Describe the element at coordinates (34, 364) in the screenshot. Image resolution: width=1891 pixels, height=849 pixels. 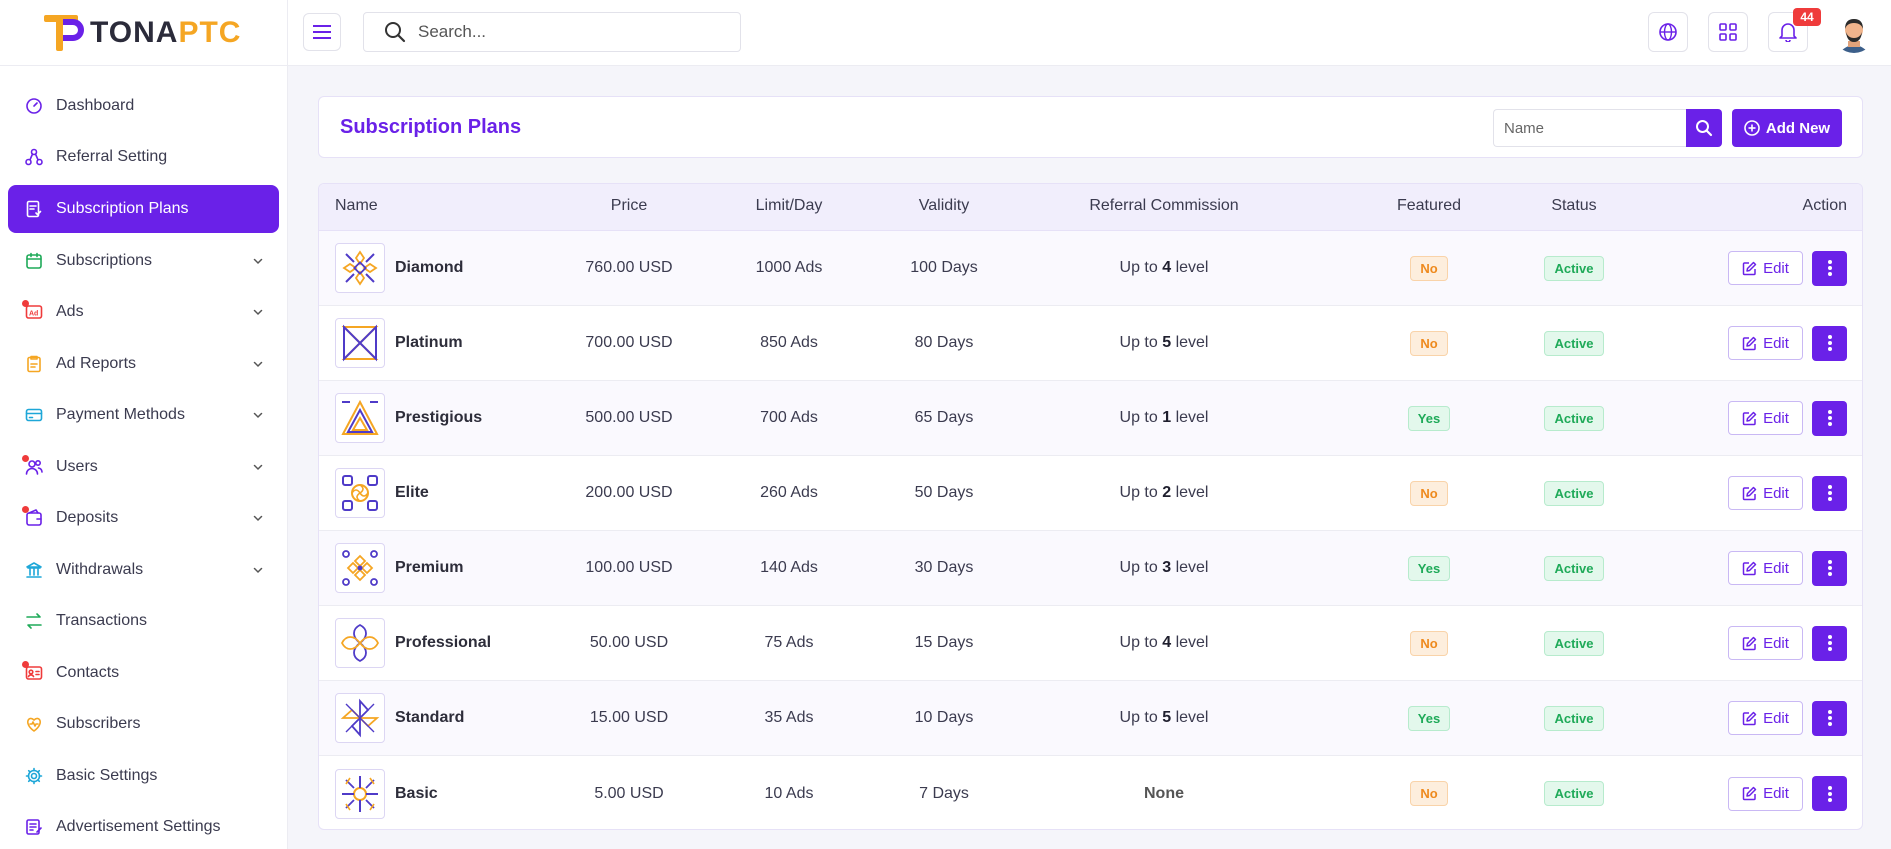
I see `ad-reports-icon-wrap` at that location.